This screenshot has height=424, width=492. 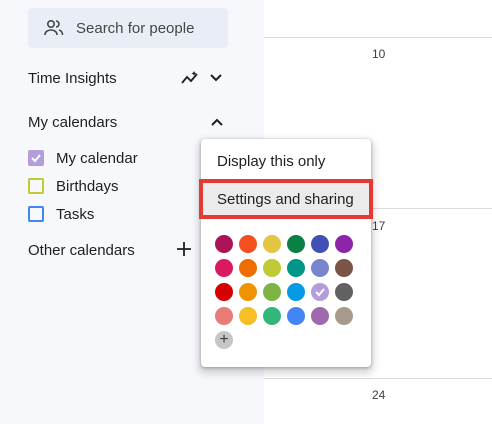 I want to click on calendar-label: Tasks, so click(x=75, y=214).